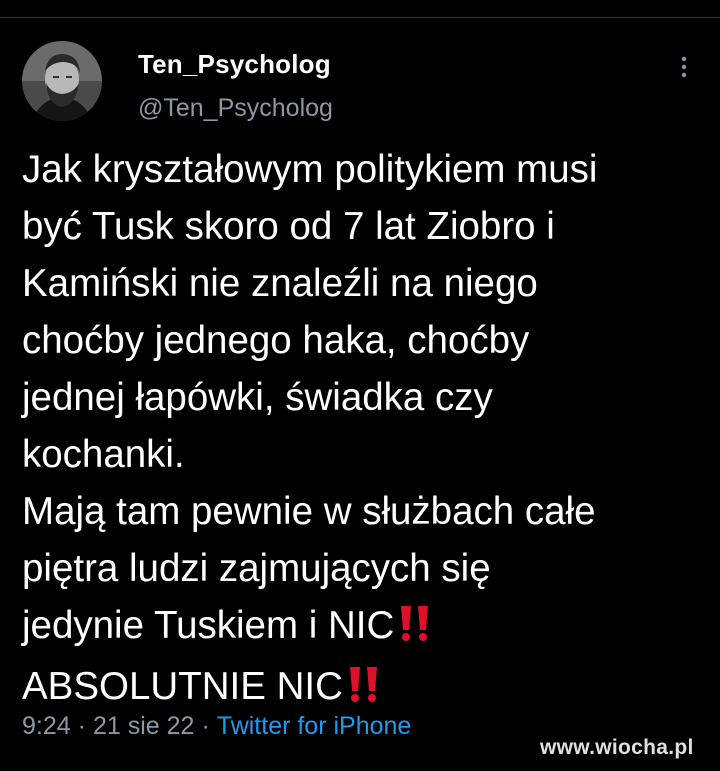 This screenshot has width=720, height=771. What do you see at coordinates (256, 568) in the screenshot?
I see `tweet-text-line: piętra ludzi zajmujących się` at bounding box center [256, 568].